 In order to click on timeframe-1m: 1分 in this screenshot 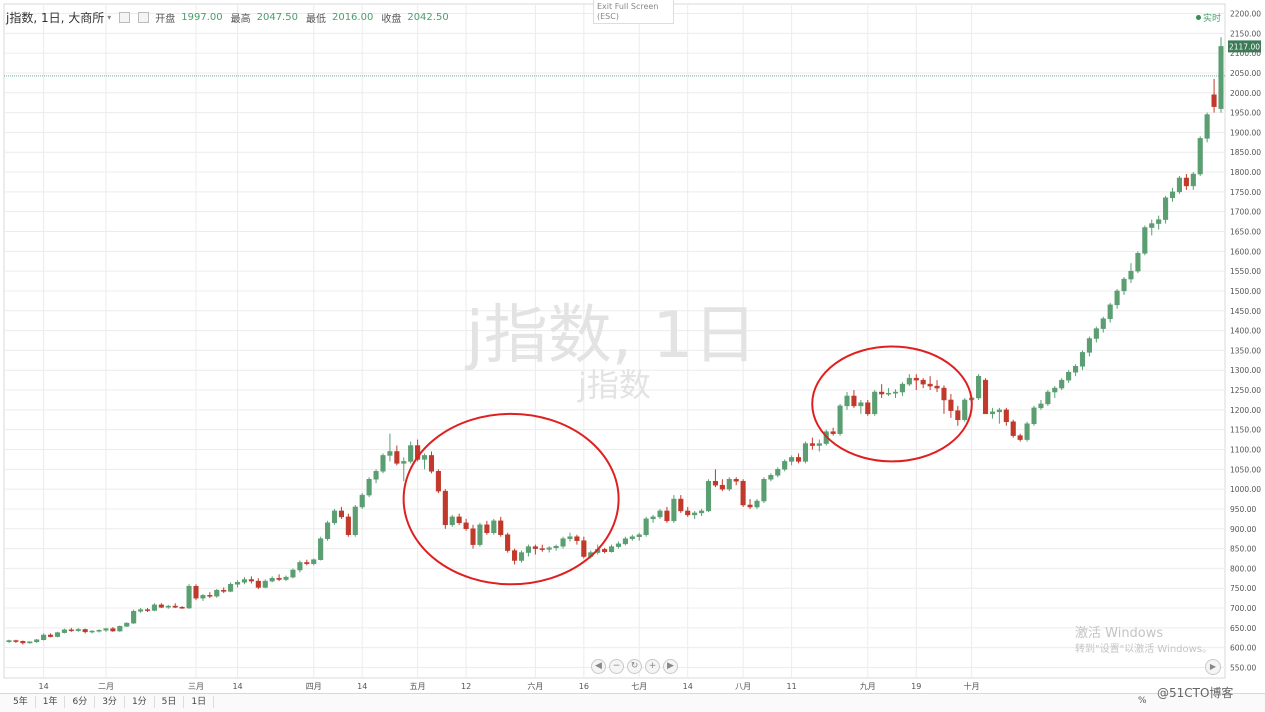, I will do `click(140, 702)`.